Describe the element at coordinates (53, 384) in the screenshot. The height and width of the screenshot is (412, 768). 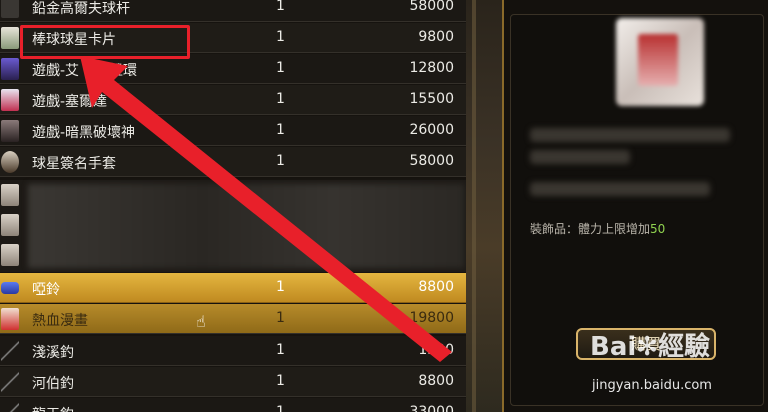
I see `item-name: 河伯釣` at that location.